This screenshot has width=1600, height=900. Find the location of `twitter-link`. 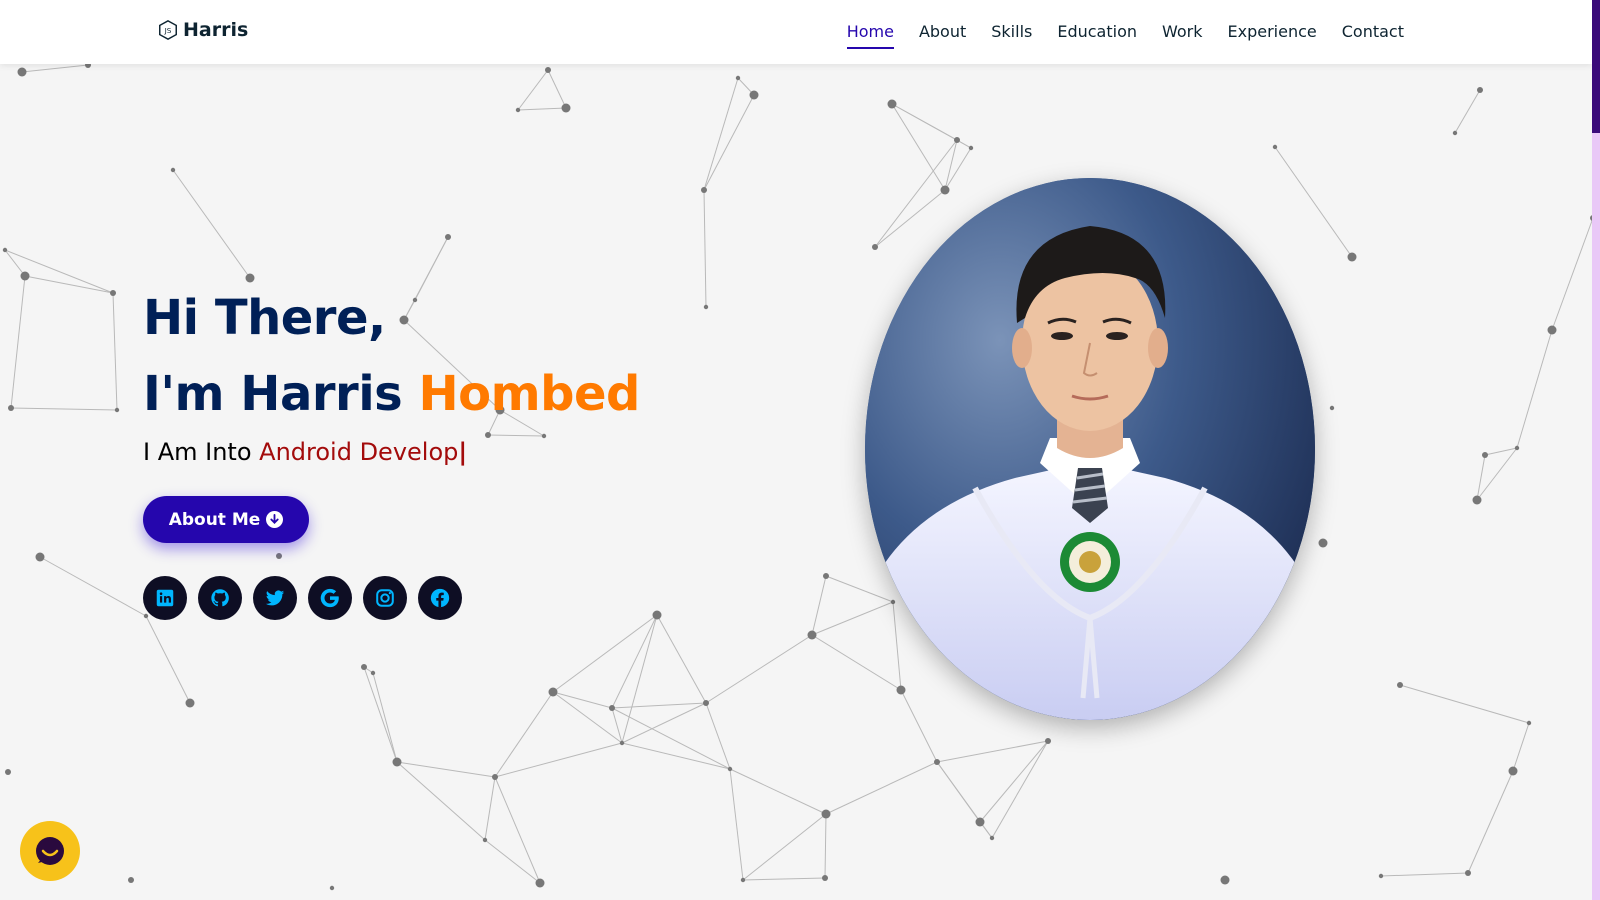

twitter-link is located at coordinates (275, 598).